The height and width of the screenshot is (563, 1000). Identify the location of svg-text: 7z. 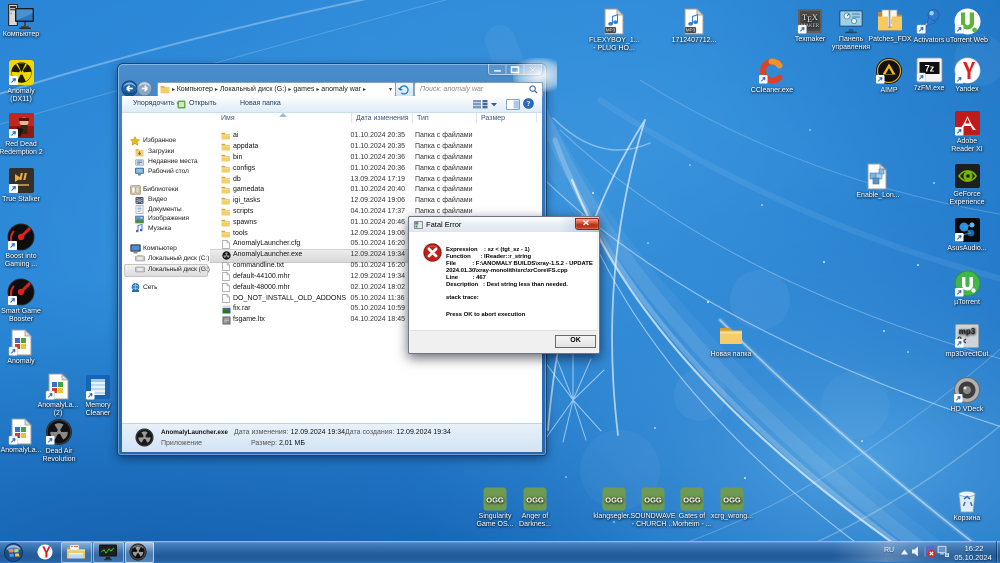
(929, 69).